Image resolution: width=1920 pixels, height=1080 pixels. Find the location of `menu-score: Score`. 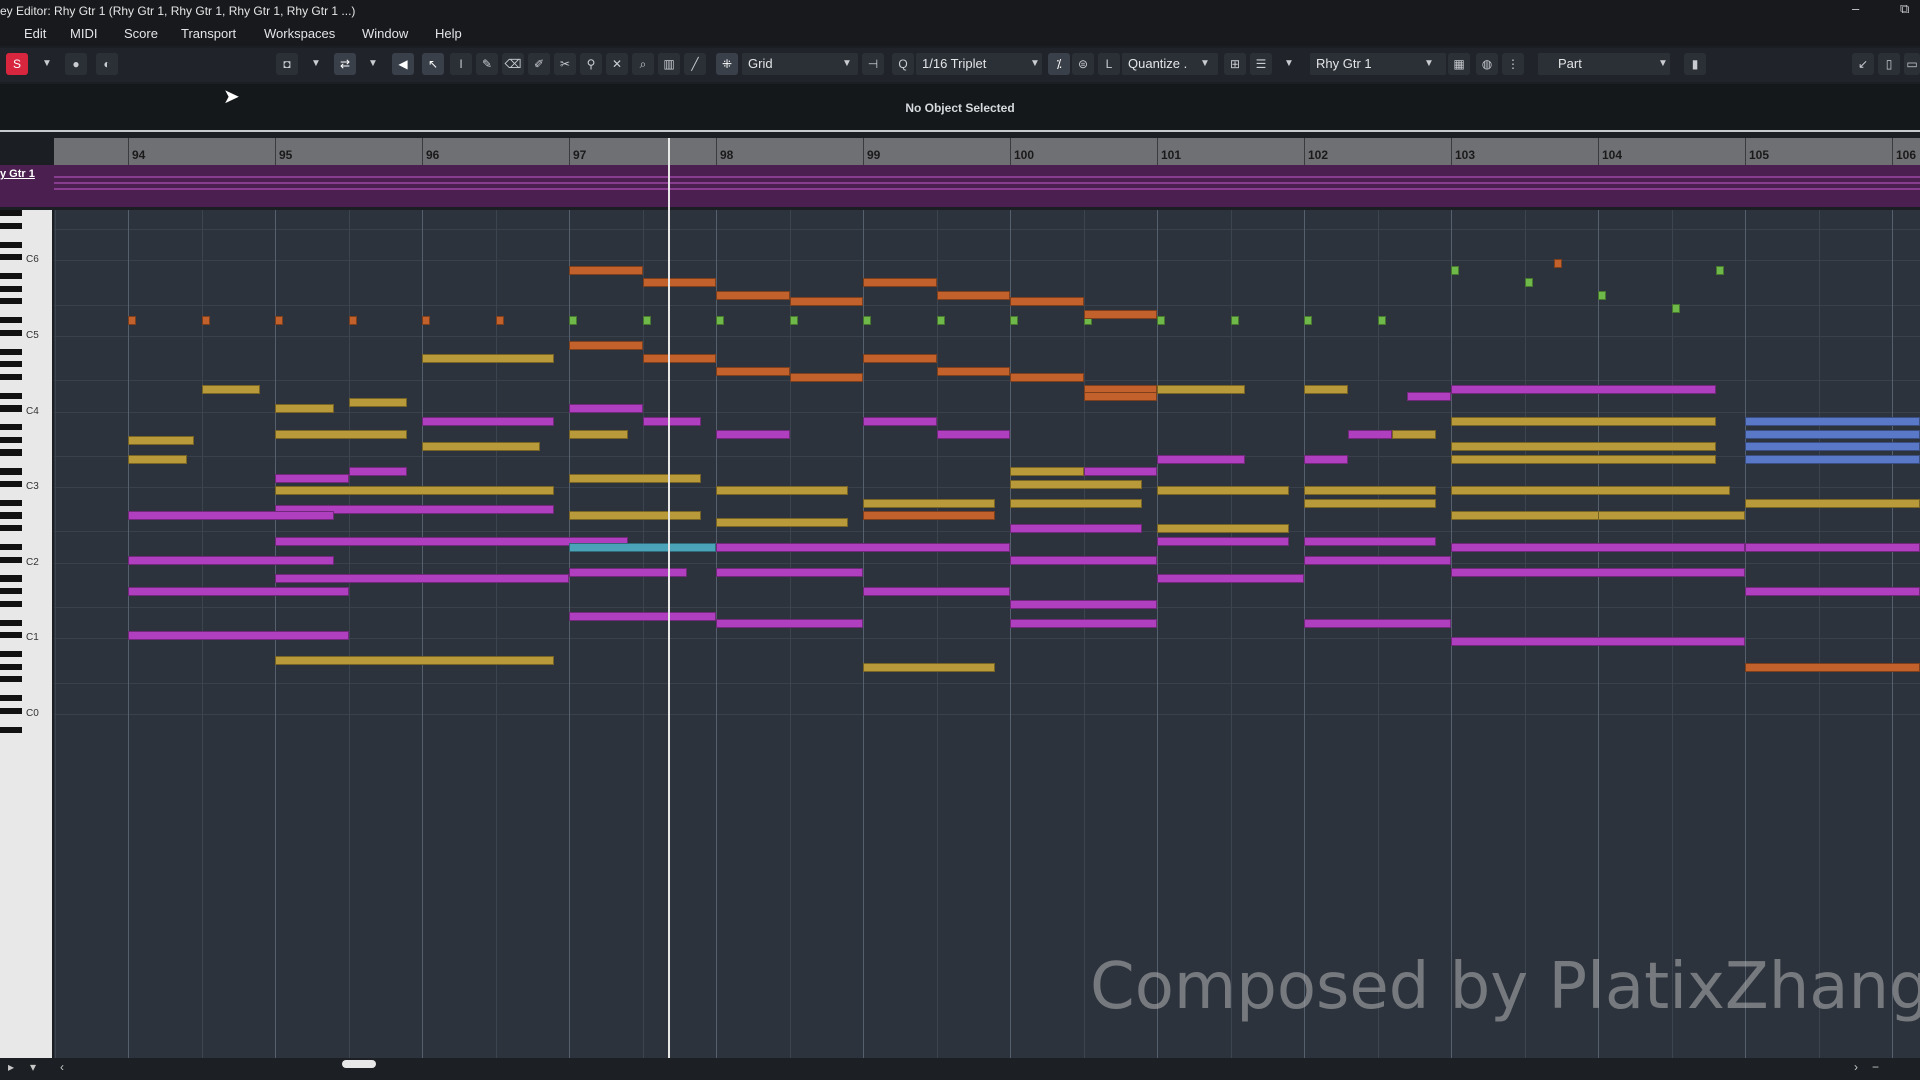

menu-score: Score is located at coordinates (141, 33).